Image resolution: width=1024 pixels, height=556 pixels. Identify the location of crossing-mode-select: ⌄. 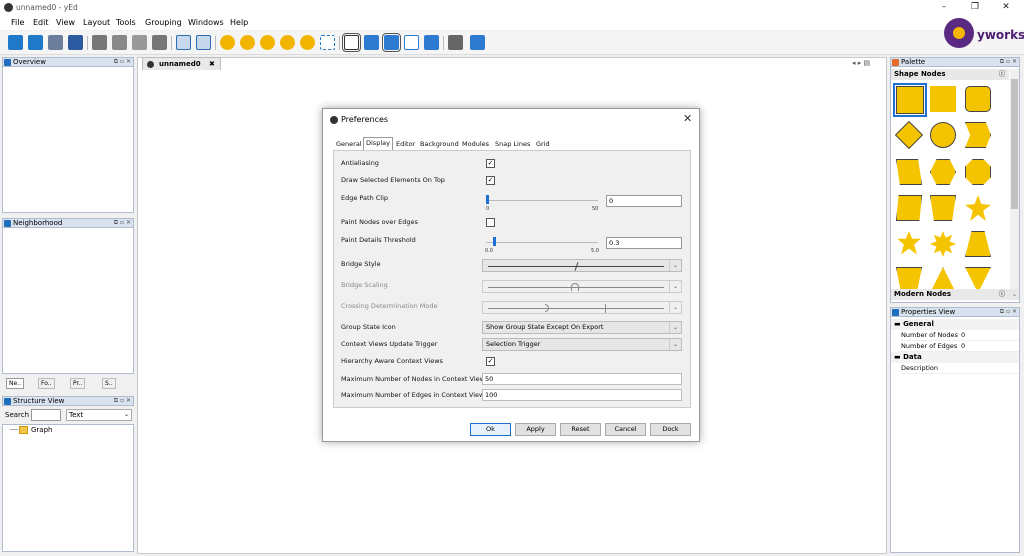
(582, 307).